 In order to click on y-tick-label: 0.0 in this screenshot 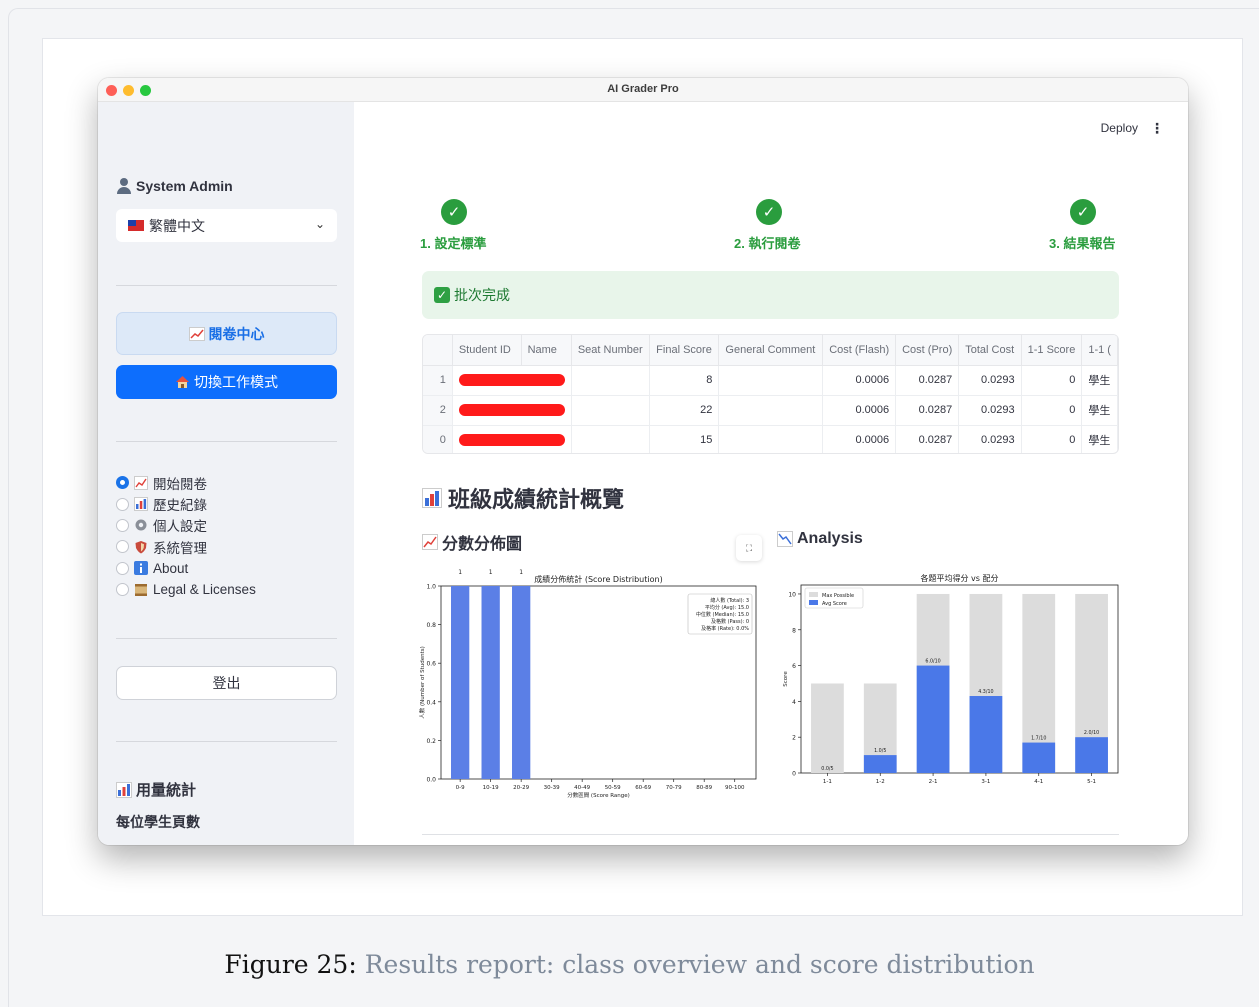, I will do `click(431, 780)`.